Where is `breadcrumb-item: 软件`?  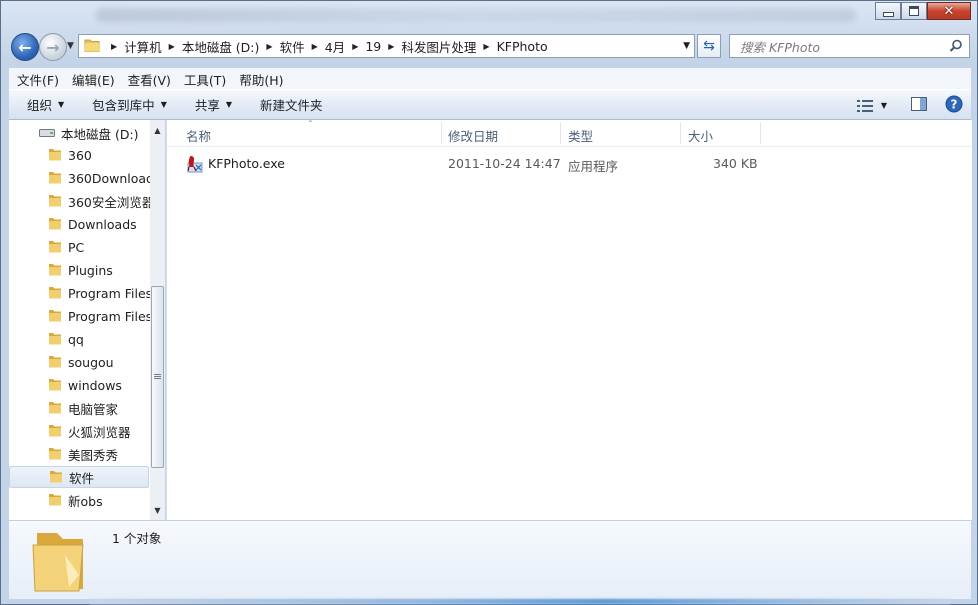 breadcrumb-item: 软件 is located at coordinates (292, 46).